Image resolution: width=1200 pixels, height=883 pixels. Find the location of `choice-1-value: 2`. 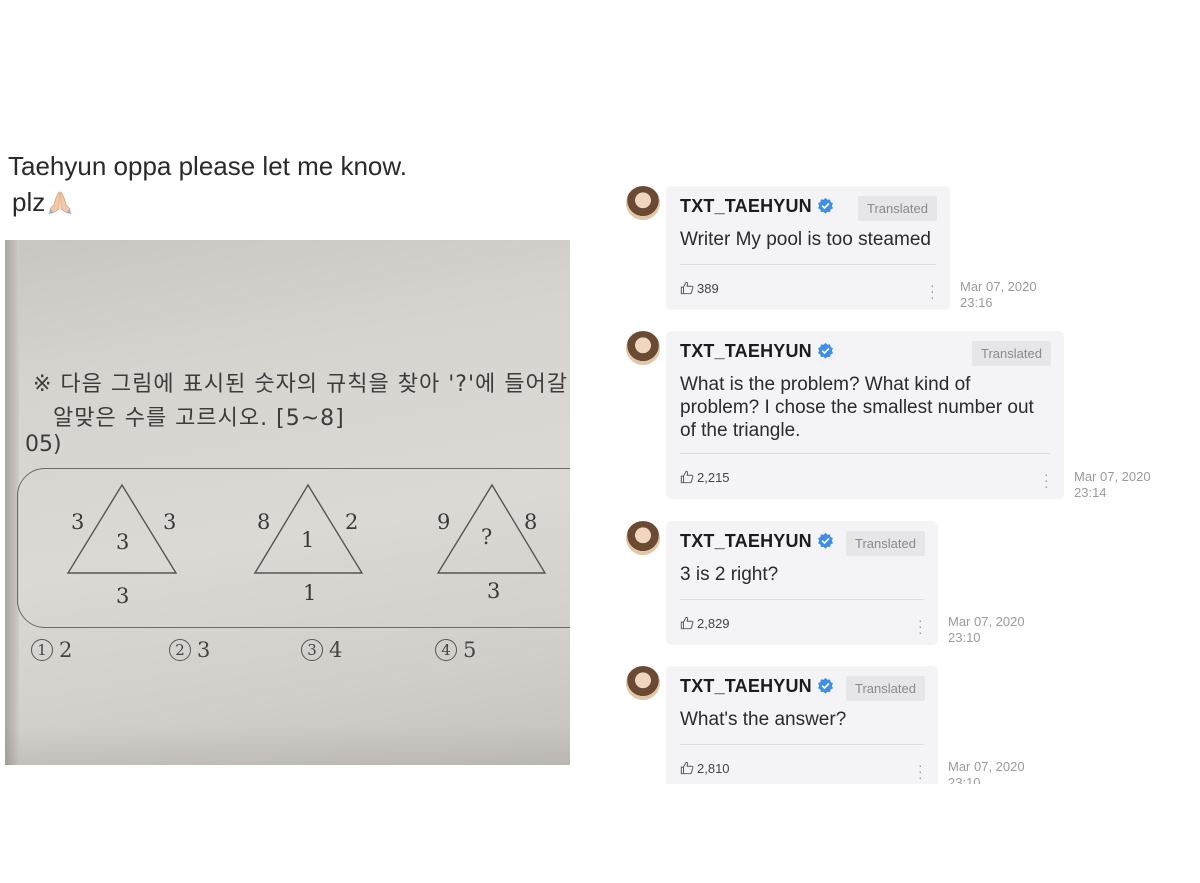

choice-1-value: 2 is located at coordinates (66, 650).